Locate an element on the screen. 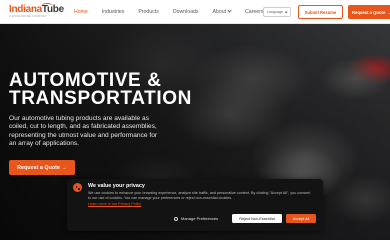  manage-preferences-label: Manage Preferences is located at coordinates (200, 218).